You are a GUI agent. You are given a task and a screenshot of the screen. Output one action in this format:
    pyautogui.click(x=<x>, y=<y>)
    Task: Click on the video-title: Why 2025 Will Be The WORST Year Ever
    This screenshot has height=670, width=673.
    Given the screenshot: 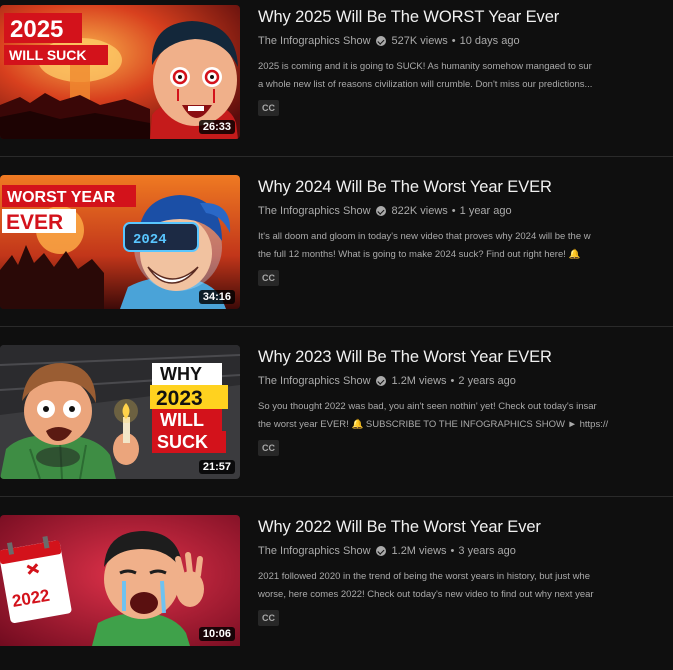 What is the action you would take?
    pyautogui.click(x=465, y=17)
    